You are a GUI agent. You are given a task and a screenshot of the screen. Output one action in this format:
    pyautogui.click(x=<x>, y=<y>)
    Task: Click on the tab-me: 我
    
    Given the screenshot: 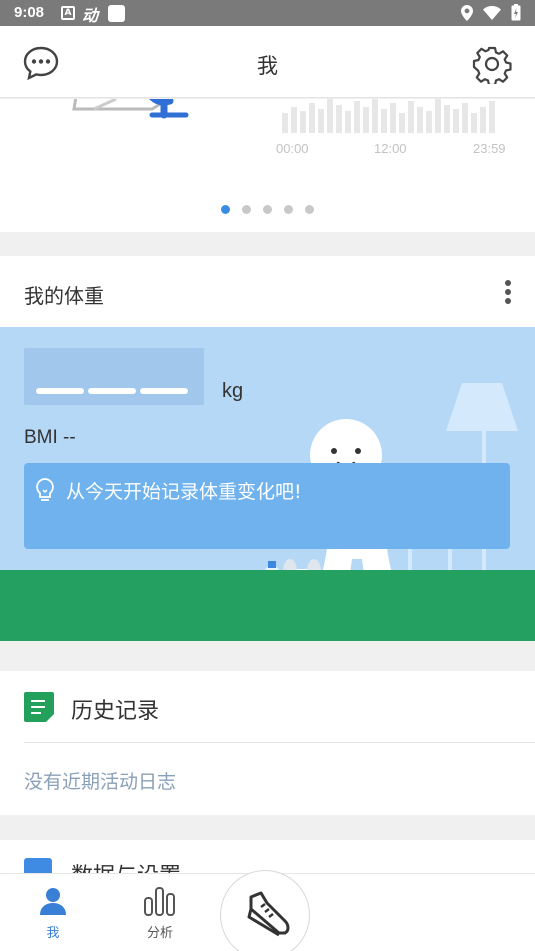 What is the action you would take?
    pyautogui.click(x=53, y=913)
    